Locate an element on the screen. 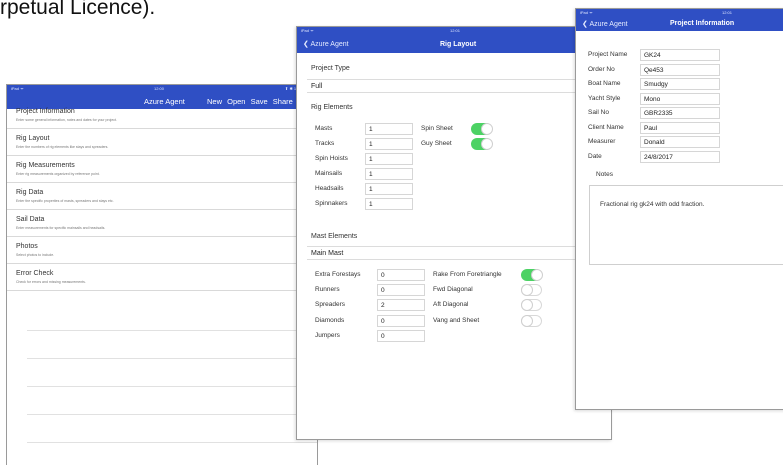 Image resolution: width=783 pixels, height=465 pixels. nav-title: Rig Layout is located at coordinates (458, 44).